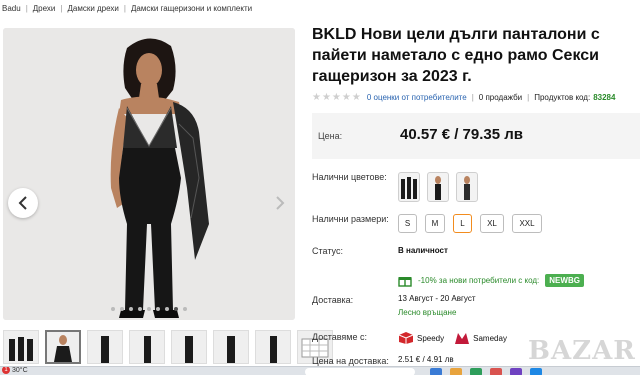  What do you see at coordinates (417, 97) in the screenshot?
I see `ratings-link: 0 оценки от потребителите` at bounding box center [417, 97].